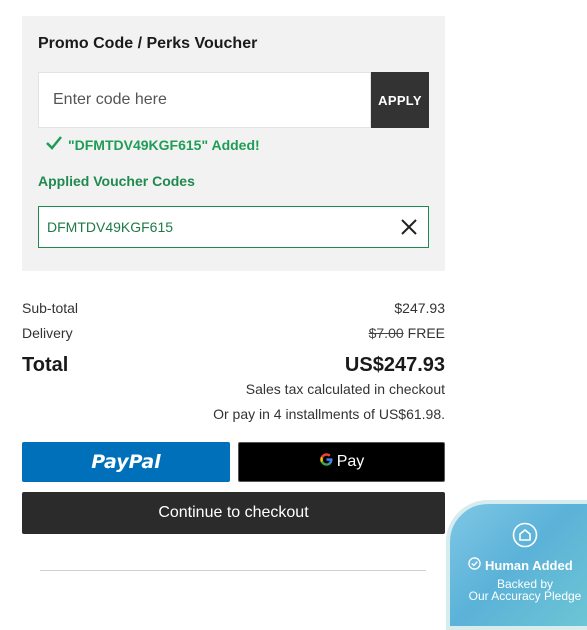 The height and width of the screenshot is (630, 587). Describe the element at coordinates (386, 333) in the screenshot. I see `delivery-original-price: $7.00` at that location.